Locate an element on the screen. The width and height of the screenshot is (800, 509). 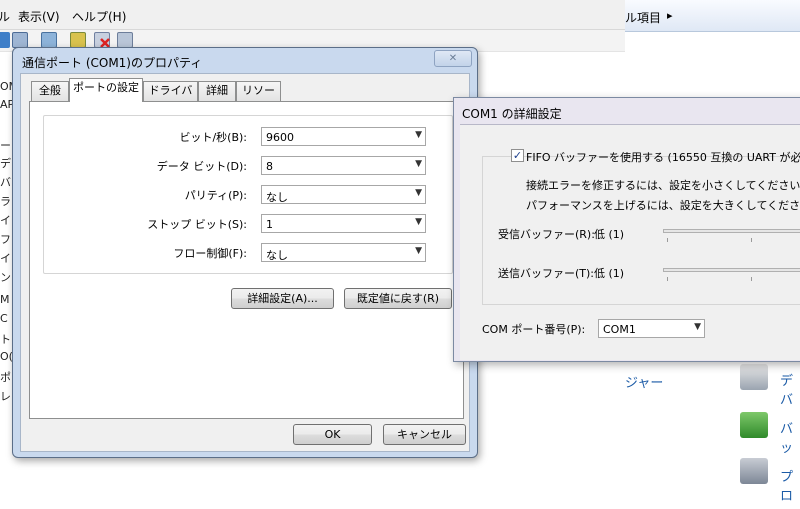
tab-details: 詳細 is located at coordinates (217, 91).